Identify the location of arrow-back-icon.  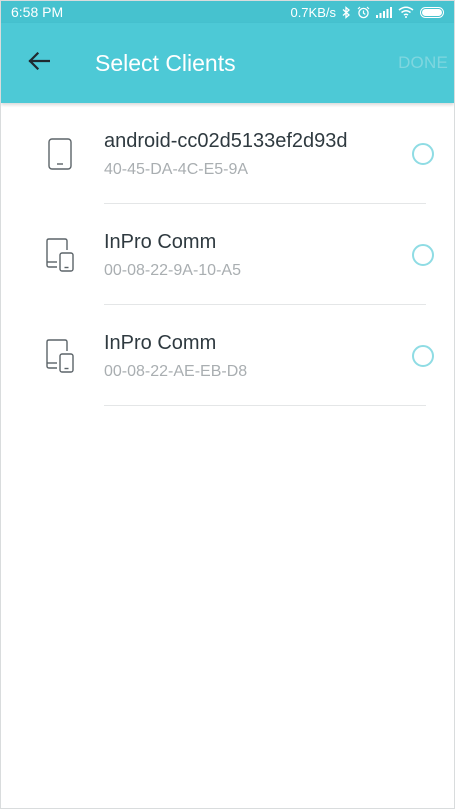
(39, 63).